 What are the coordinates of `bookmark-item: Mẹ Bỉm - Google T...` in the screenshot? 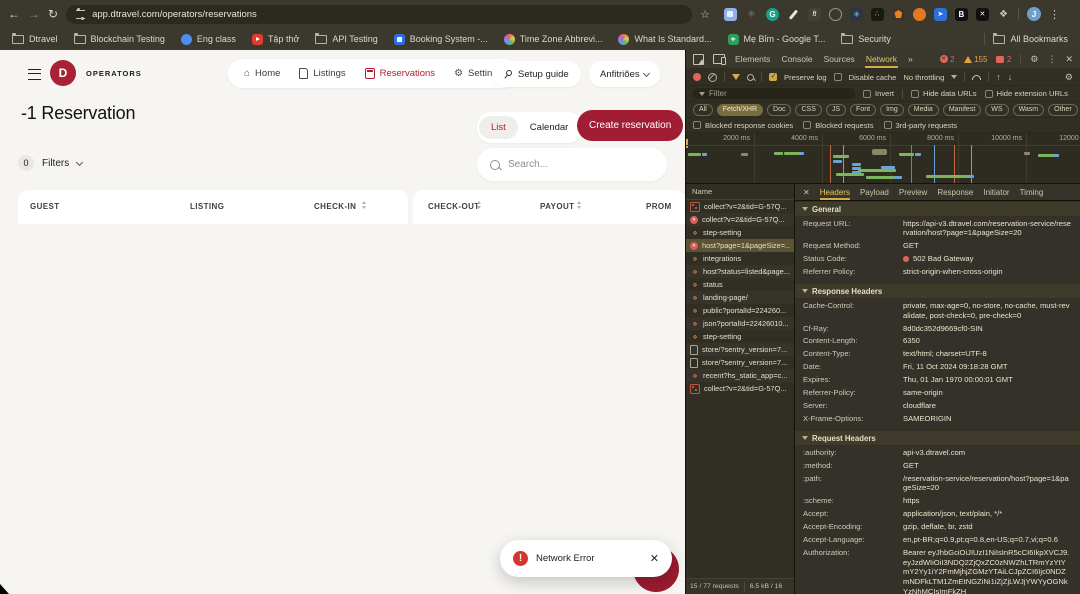 It's located at (776, 39).